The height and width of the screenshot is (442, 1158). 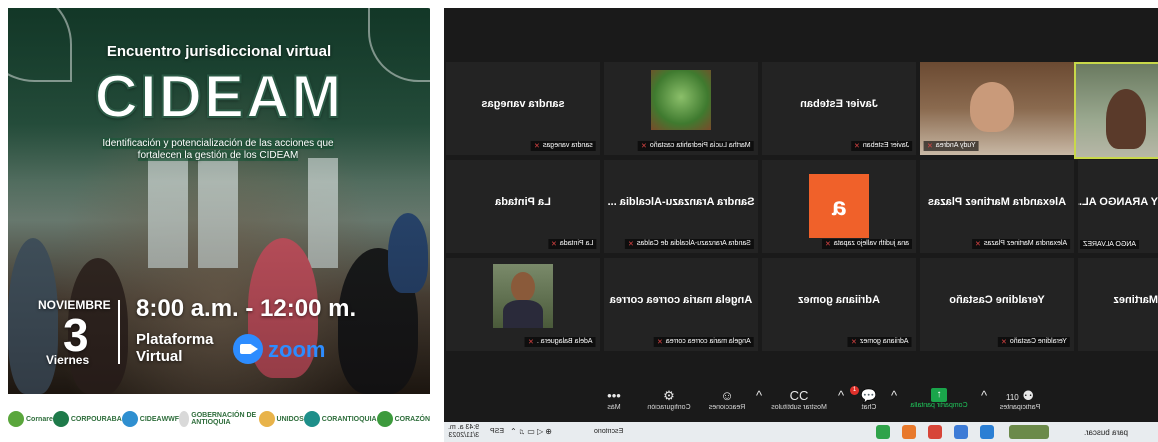 What do you see at coordinates (1118, 206) in the screenshot?
I see `participant-tile: Y ARANGO AL... ANGO ALVAREZ` at bounding box center [1118, 206].